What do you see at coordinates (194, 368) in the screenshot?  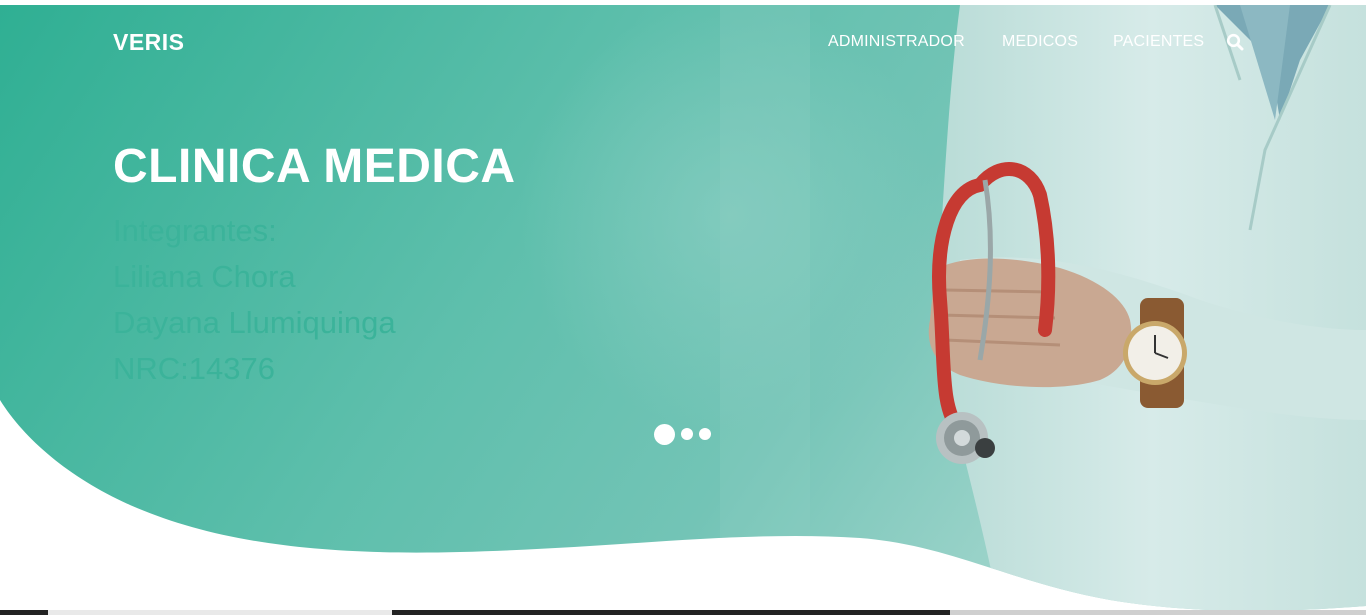 I see `hero-line-nrc: NRC:14376` at bounding box center [194, 368].